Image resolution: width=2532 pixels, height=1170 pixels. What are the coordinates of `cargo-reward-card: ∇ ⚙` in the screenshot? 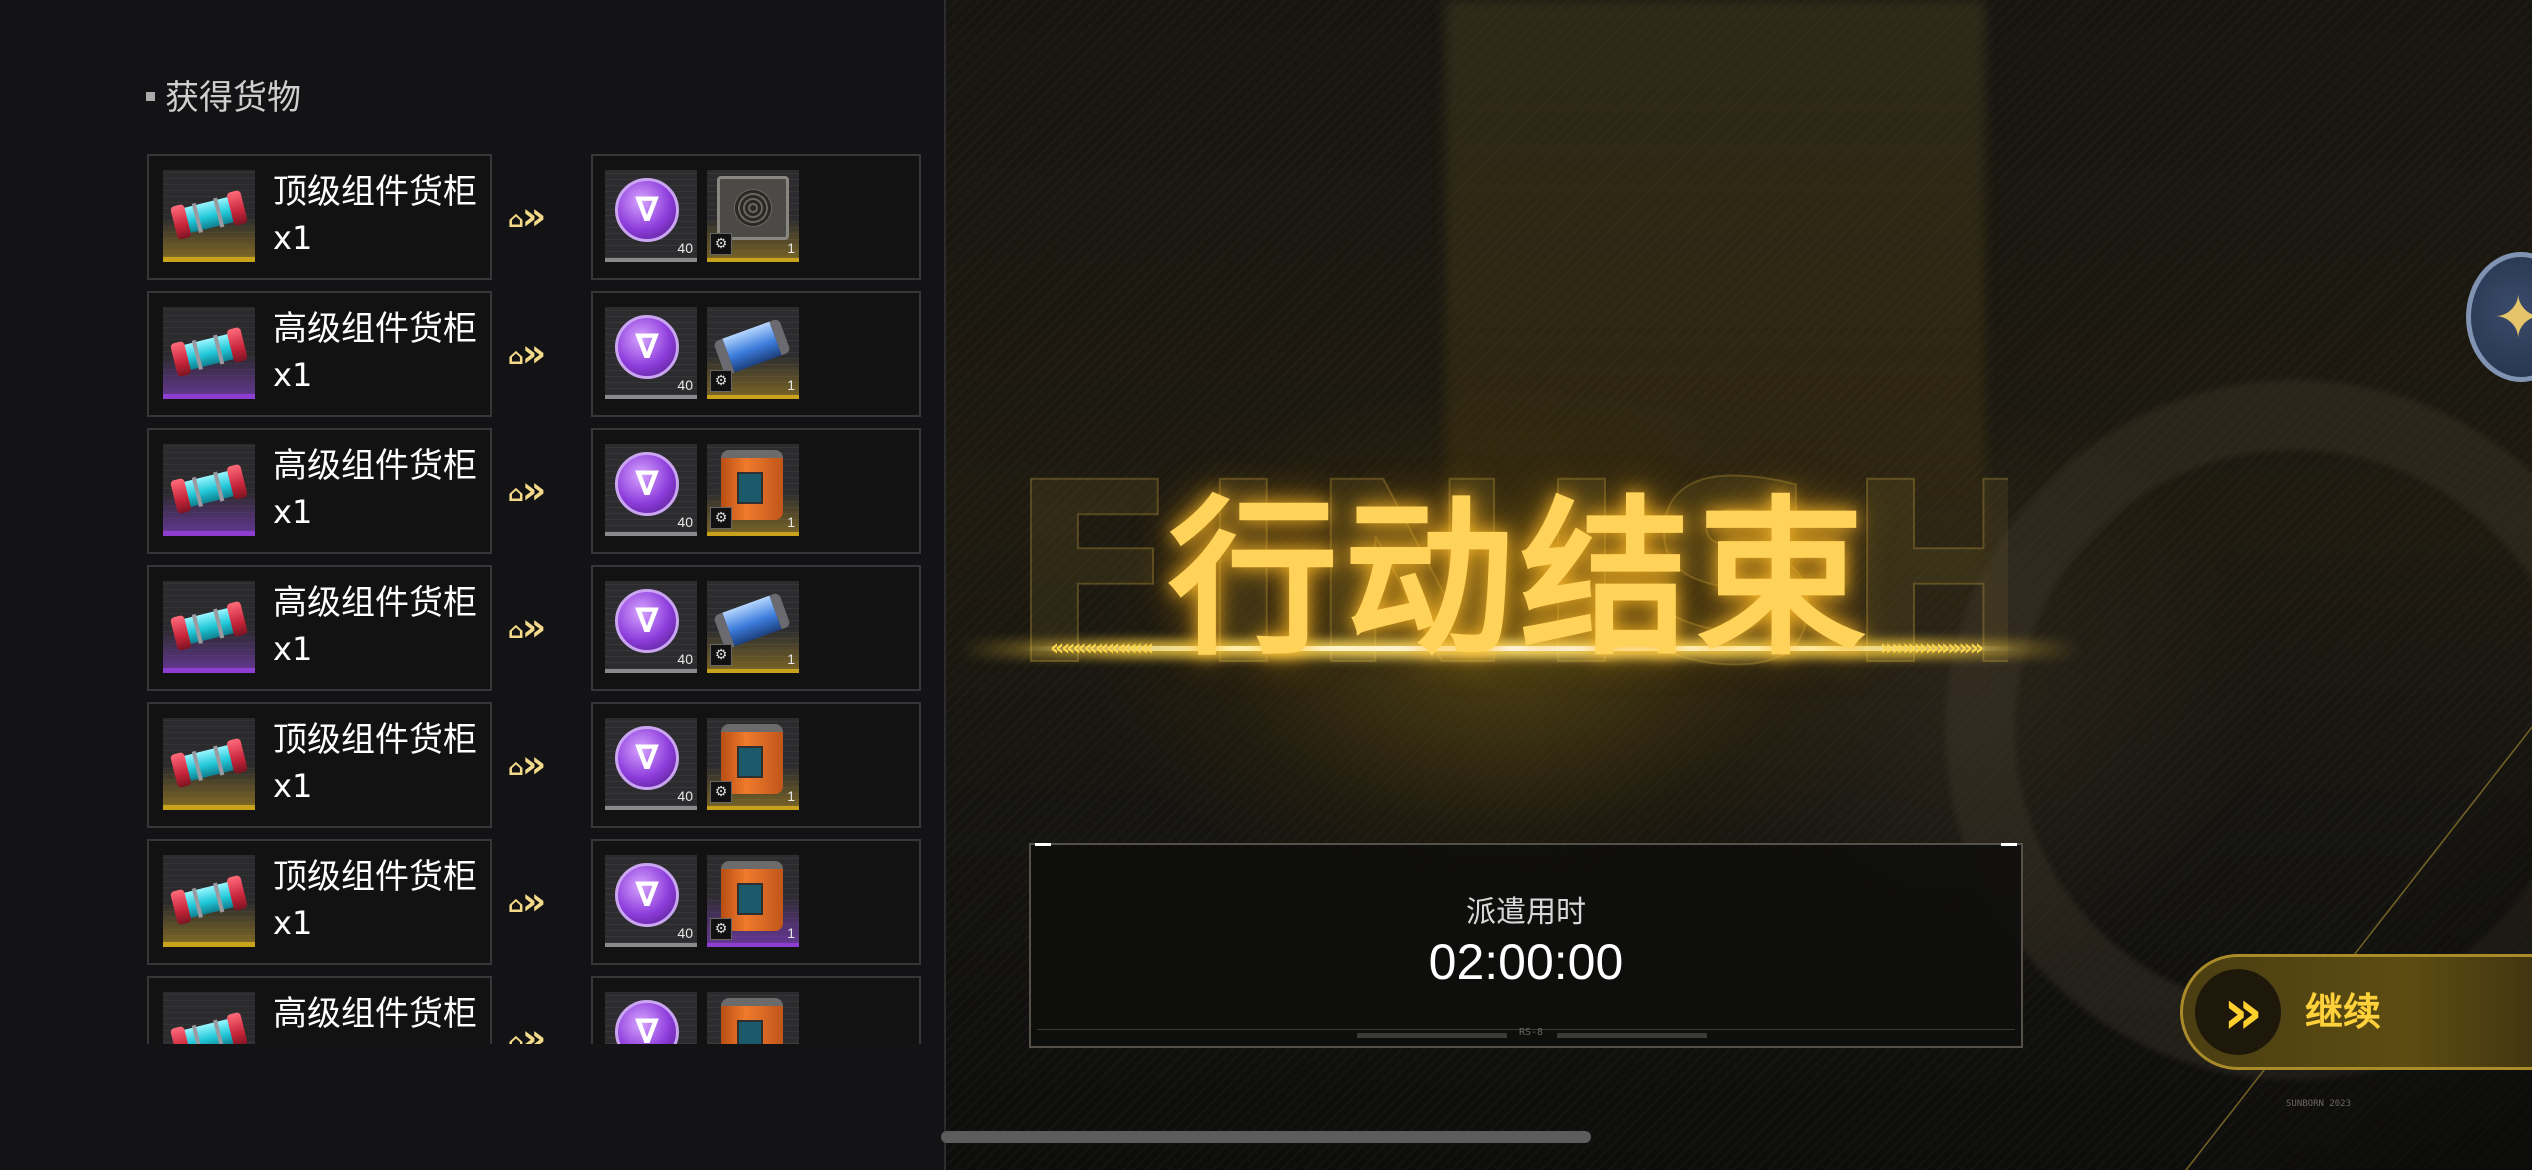 It's located at (756, 1010).